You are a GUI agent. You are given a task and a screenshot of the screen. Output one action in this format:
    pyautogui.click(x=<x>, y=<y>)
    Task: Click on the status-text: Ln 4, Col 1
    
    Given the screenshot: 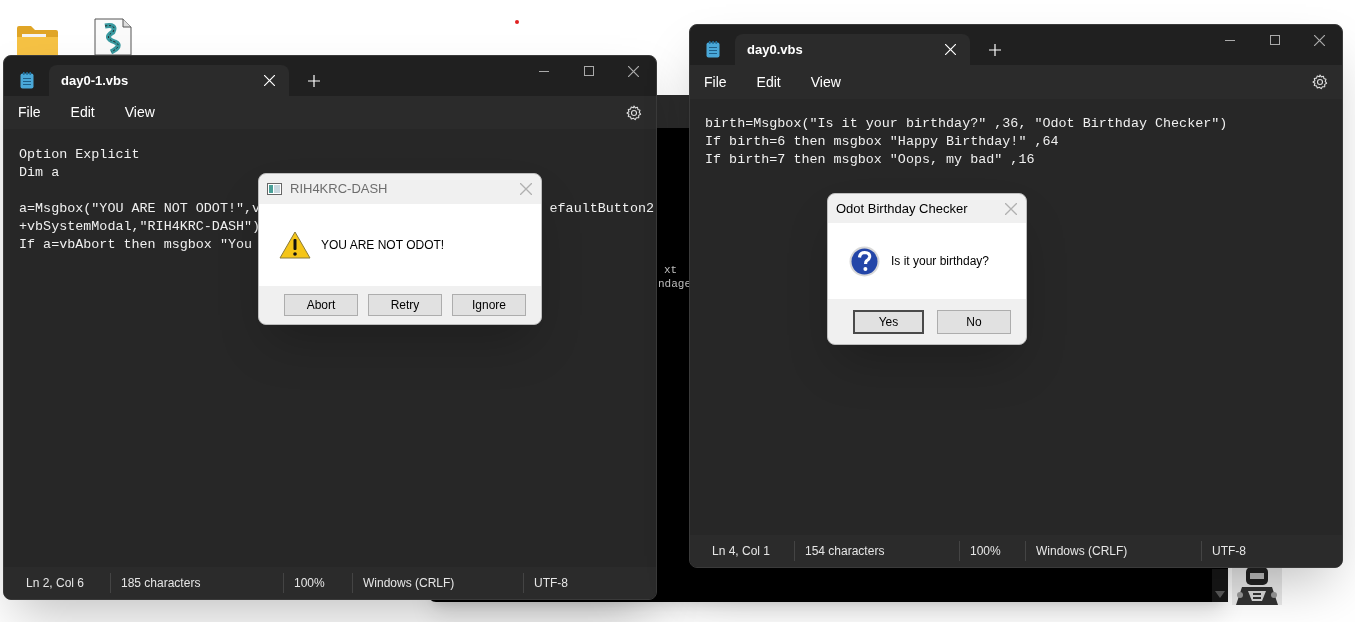 What is the action you would take?
    pyautogui.click(x=741, y=551)
    